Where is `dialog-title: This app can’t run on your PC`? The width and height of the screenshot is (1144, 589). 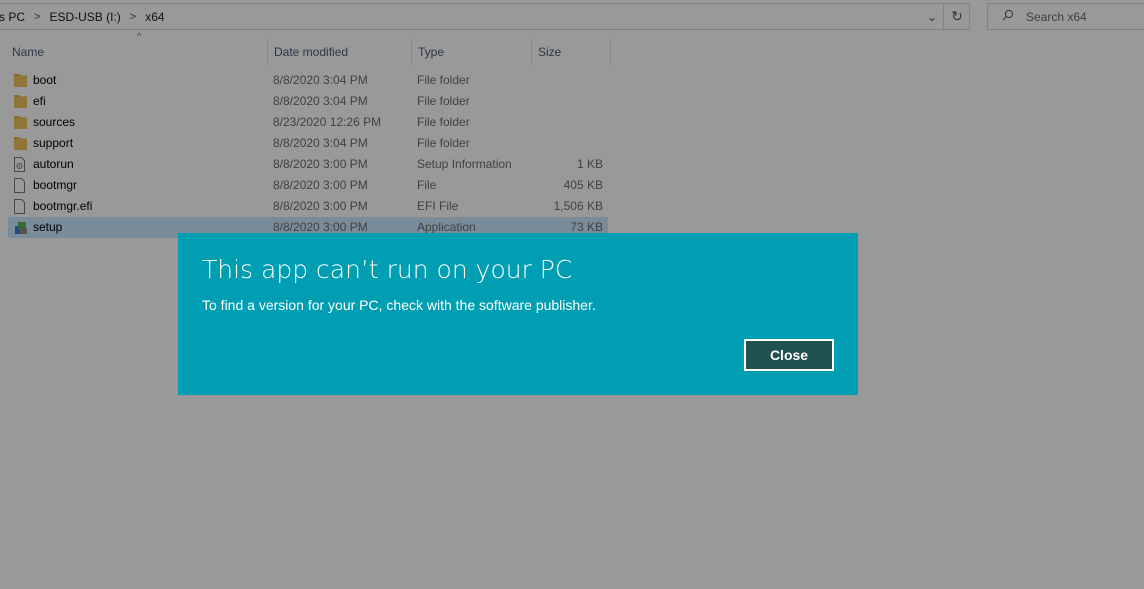
dialog-title: This app can’t run on your PC is located at coordinates (387, 269).